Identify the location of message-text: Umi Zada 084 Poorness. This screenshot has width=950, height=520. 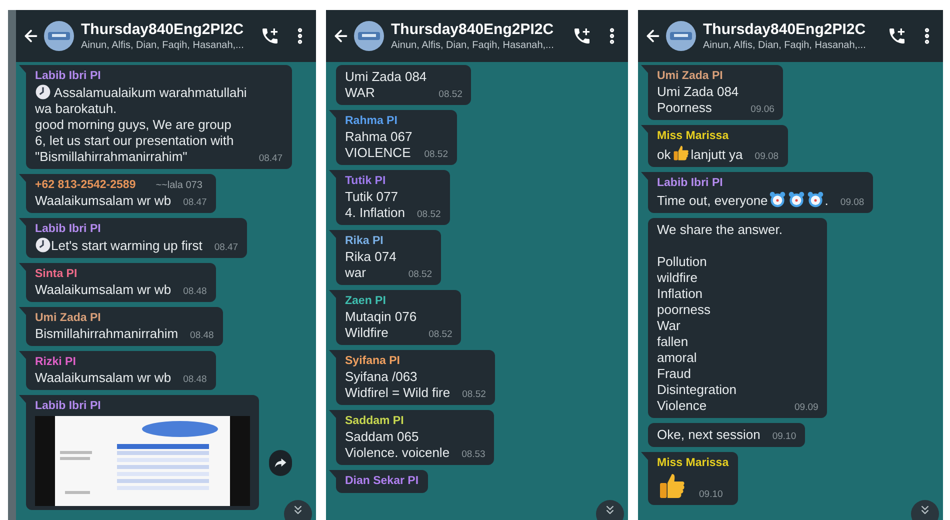
(698, 100).